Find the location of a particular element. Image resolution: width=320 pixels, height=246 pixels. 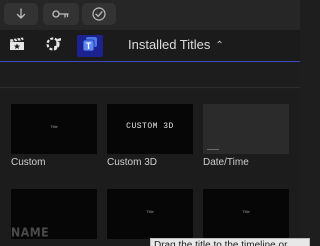

photos-audio-browser-button is located at coordinates (54, 46).